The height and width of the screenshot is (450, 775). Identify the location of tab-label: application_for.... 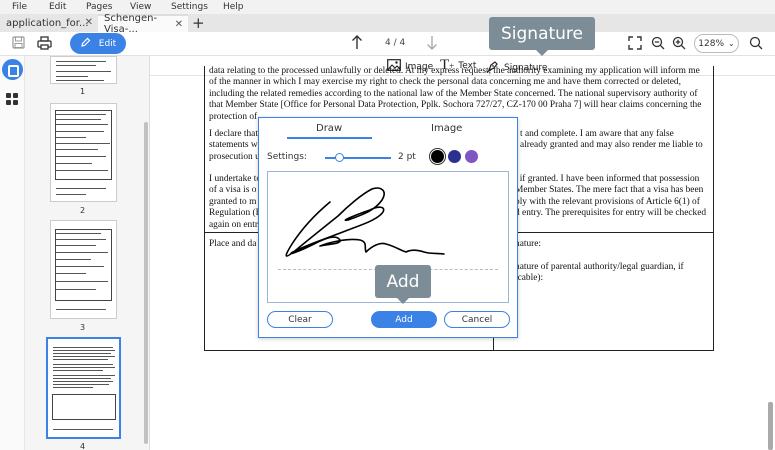
(47, 23).